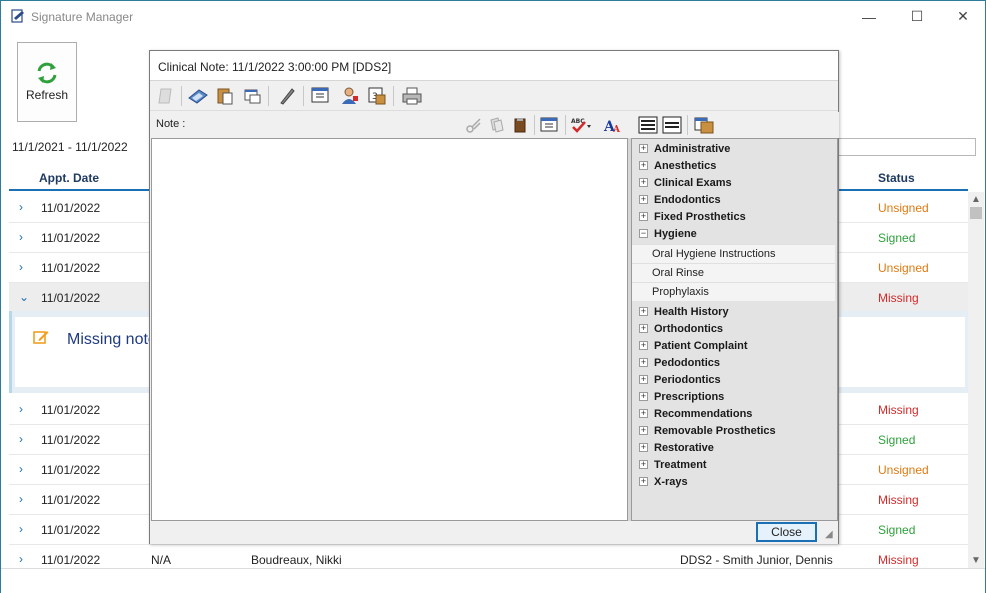  Describe the element at coordinates (734, 200) in the screenshot. I see `tree-node-endodontics: + Endodontics` at that location.